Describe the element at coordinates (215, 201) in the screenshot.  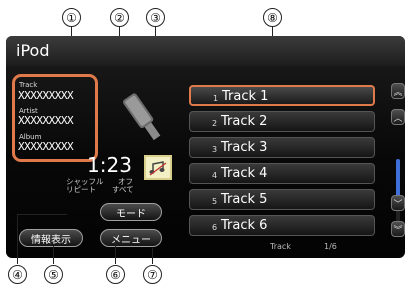
I see `track-number: 5` at that location.